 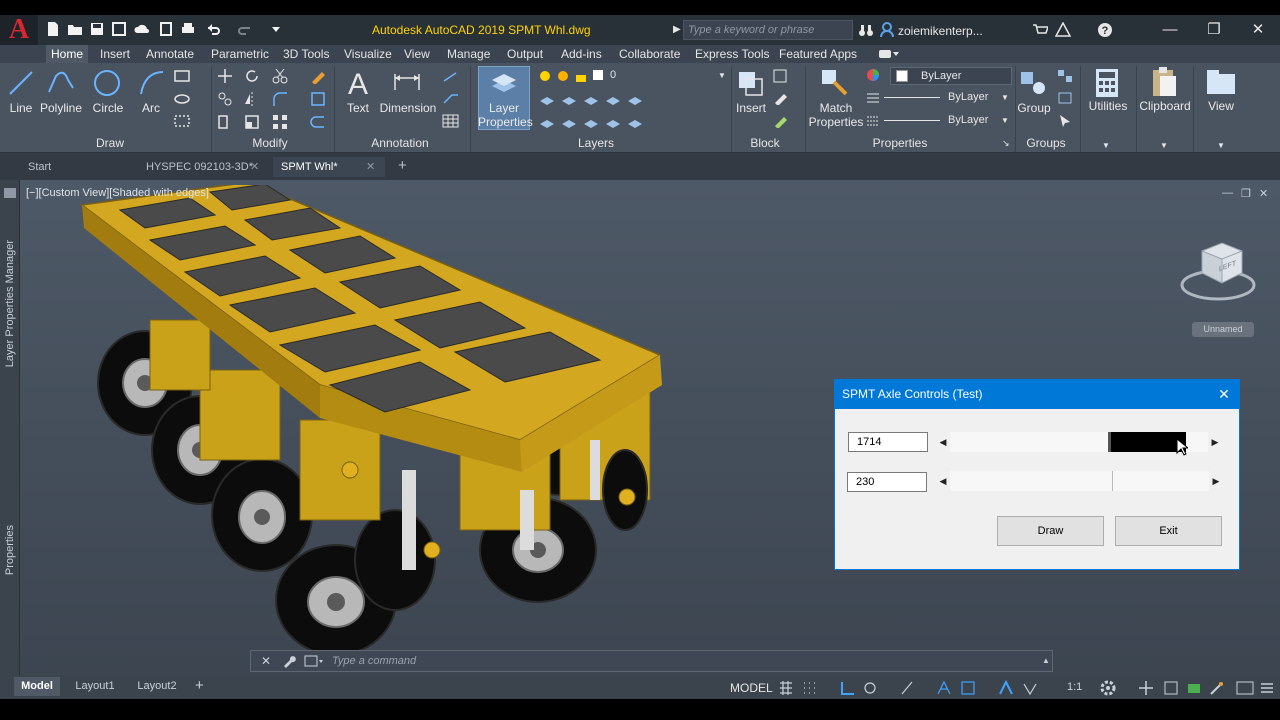 What do you see at coordinates (1214, 30) in the screenshot?
I see `maximize-button: ❐` at bounding box center [1214, 30].